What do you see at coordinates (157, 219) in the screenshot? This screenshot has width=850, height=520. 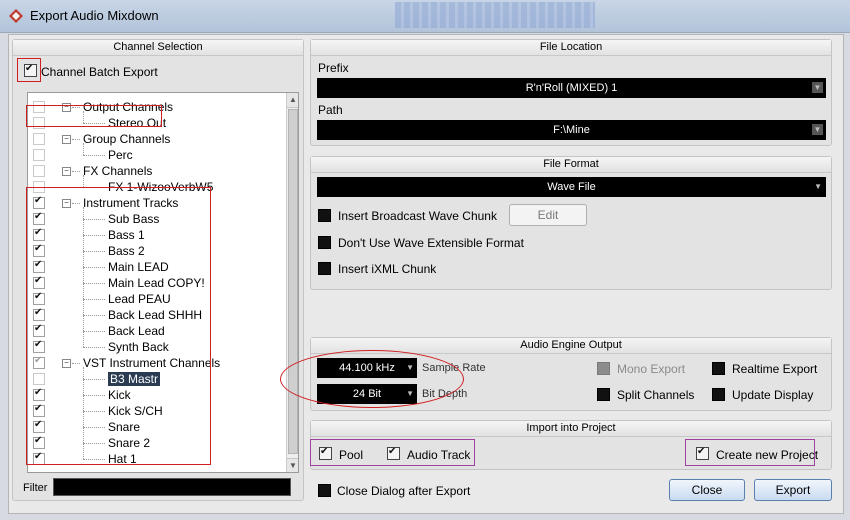 I see `tree-row: Sub Bass` at bounding box center [157, 219].